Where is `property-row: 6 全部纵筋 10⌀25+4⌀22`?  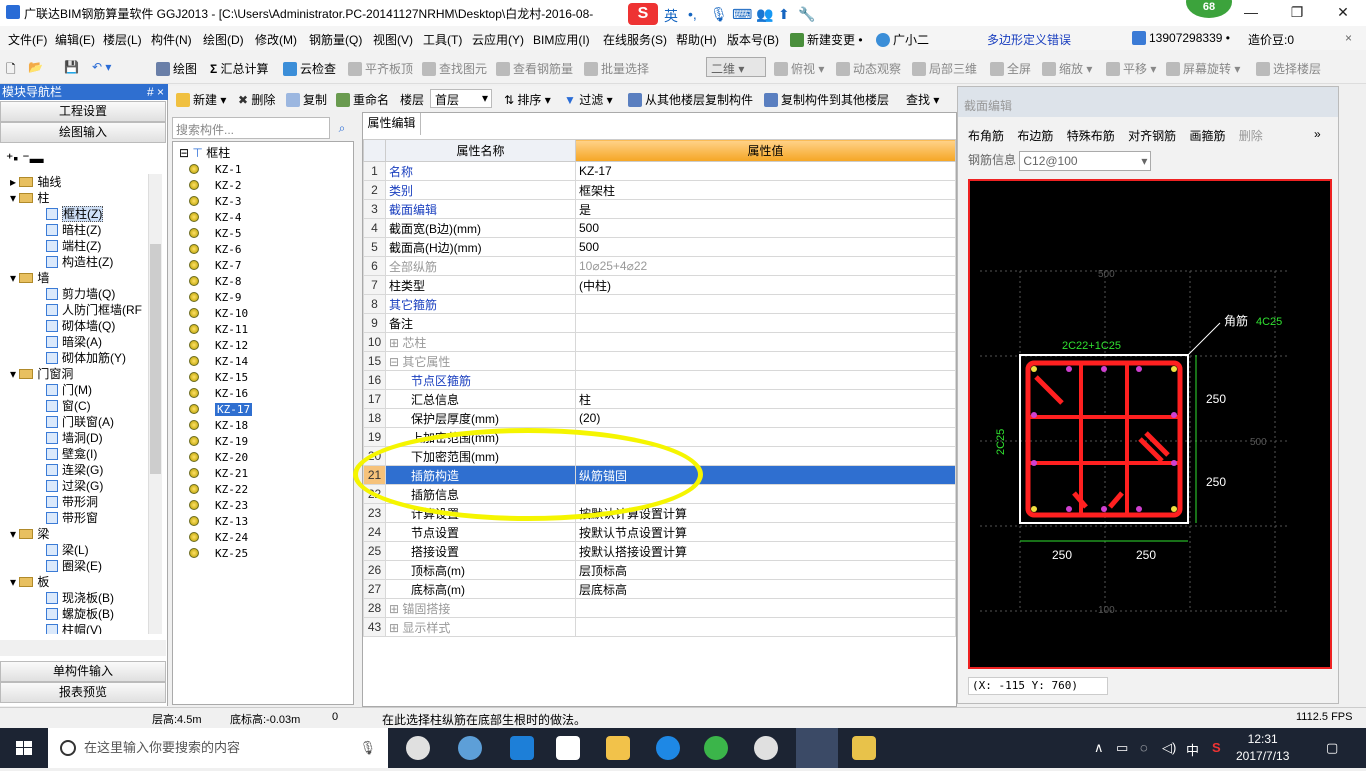
property-row: 6 全部纵筋 10⌀25+4⌀22 is located at coordinates (659, 266).